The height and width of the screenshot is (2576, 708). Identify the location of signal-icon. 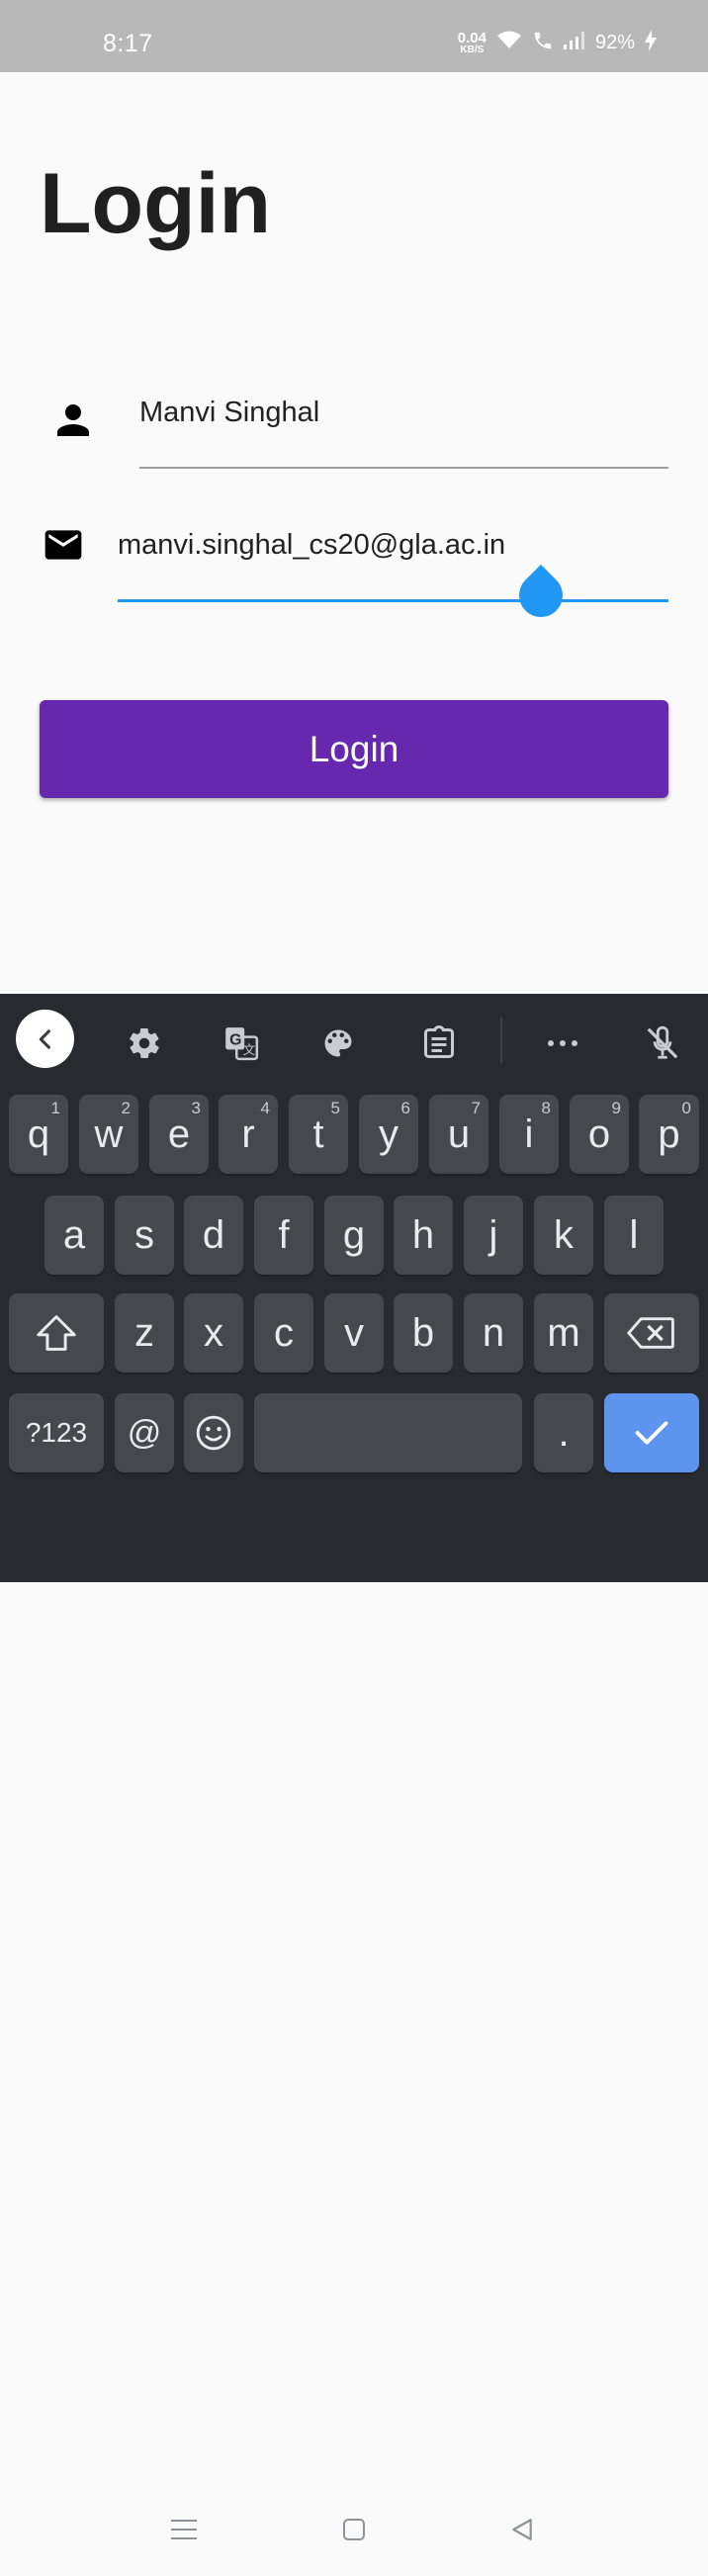
(574, 43).